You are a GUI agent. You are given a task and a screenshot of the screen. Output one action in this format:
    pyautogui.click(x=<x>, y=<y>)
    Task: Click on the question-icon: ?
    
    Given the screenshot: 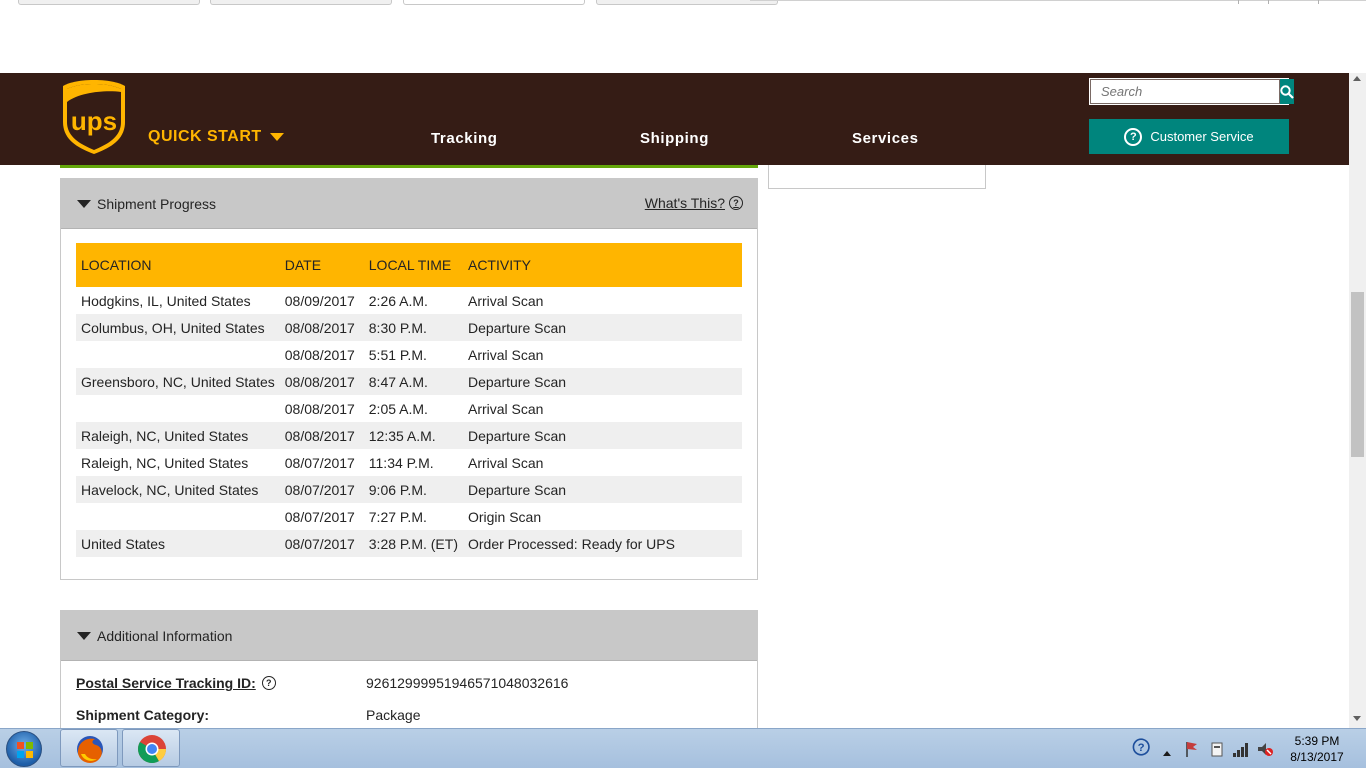 What is the action you would take?
    pyautogui.click(x=1133, y=136)
    